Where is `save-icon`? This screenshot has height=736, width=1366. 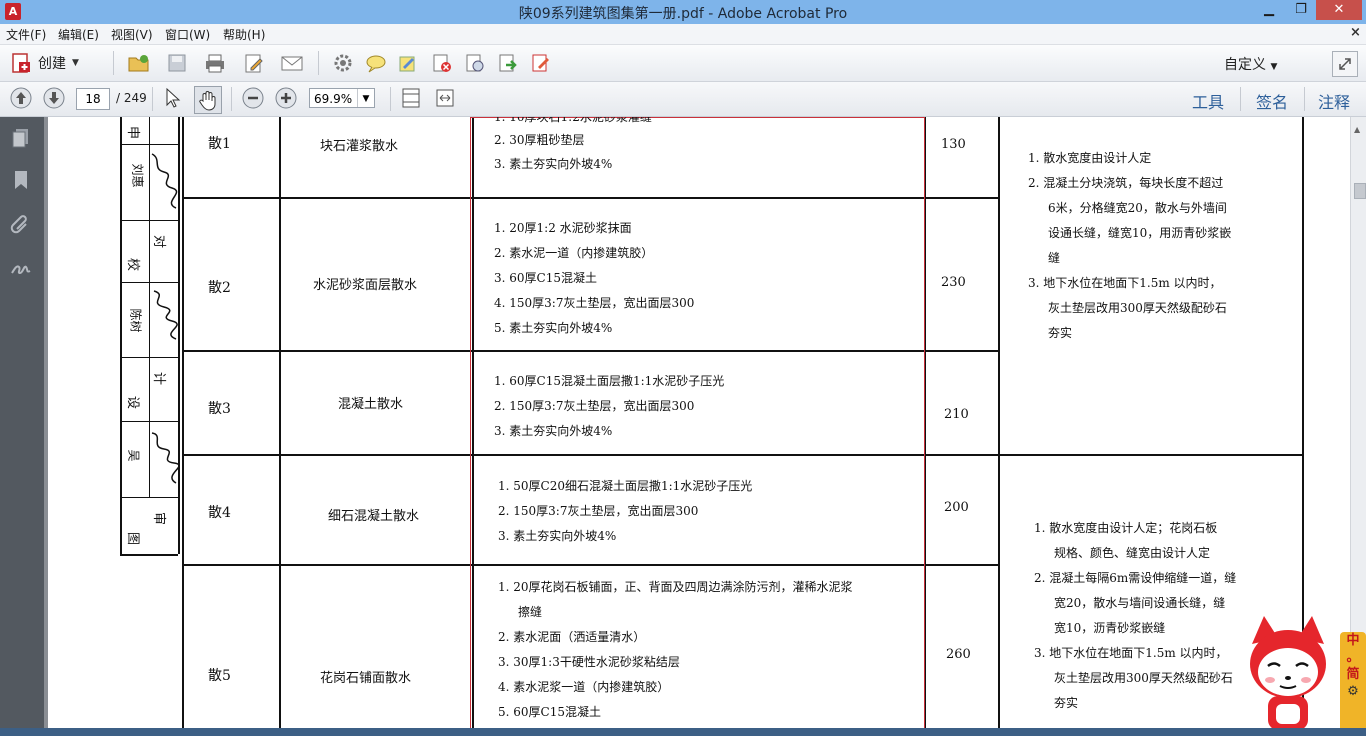 save-icon is located at coordinates (177, 63).